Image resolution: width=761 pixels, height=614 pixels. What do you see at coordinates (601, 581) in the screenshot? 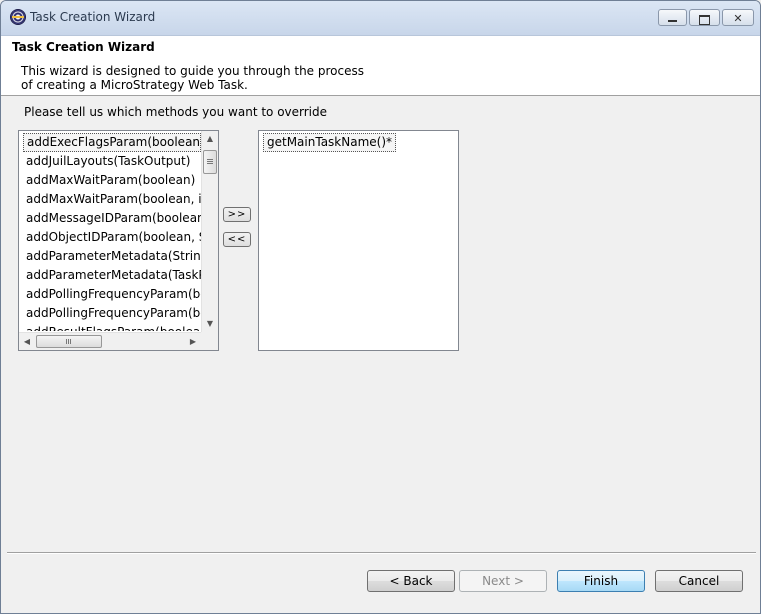
I see `finish-button: Finish` at bounding box center [601, 581].